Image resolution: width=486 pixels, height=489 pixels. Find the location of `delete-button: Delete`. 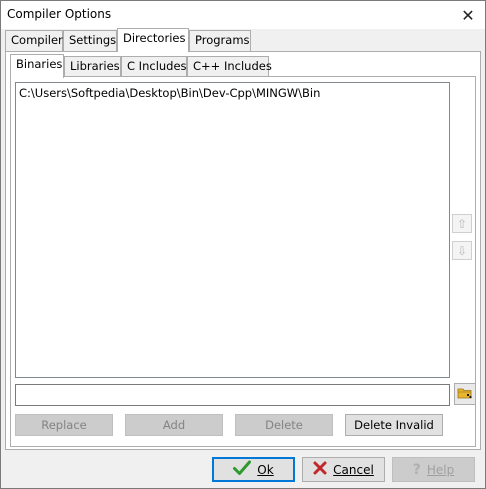

delete-button: Delete is located at coordinates (284, 425).